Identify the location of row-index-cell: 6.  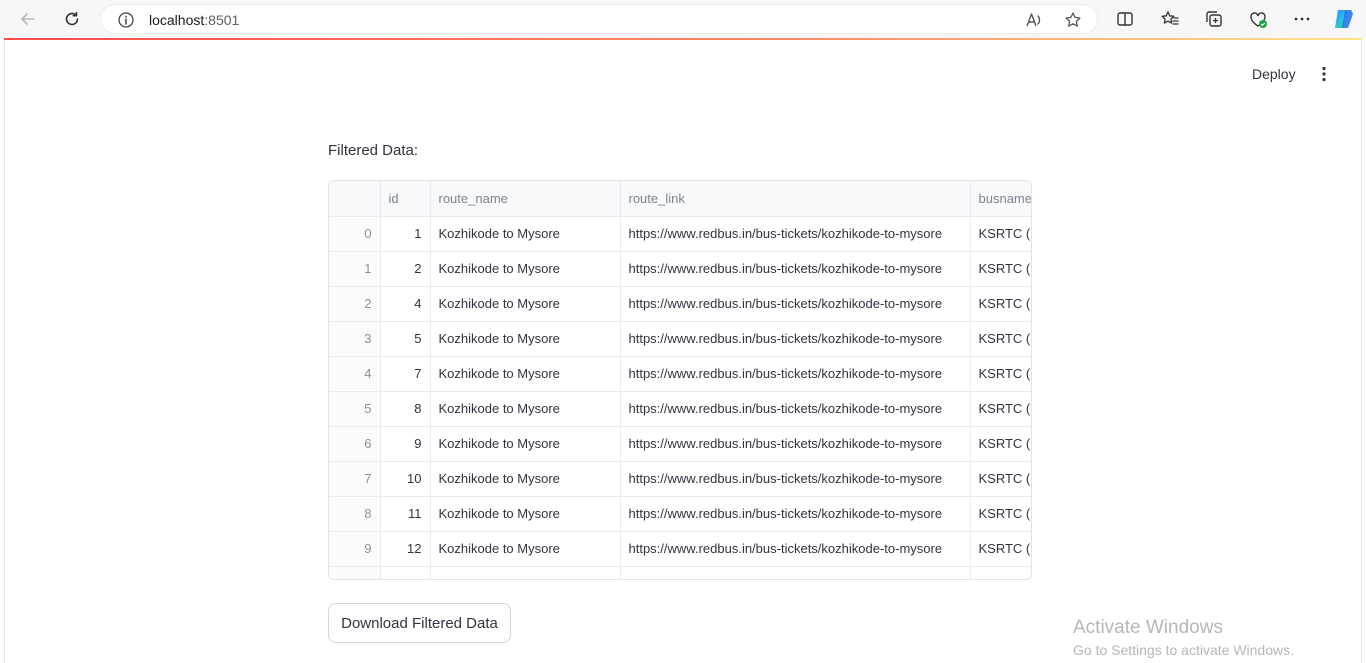
(355, 444).